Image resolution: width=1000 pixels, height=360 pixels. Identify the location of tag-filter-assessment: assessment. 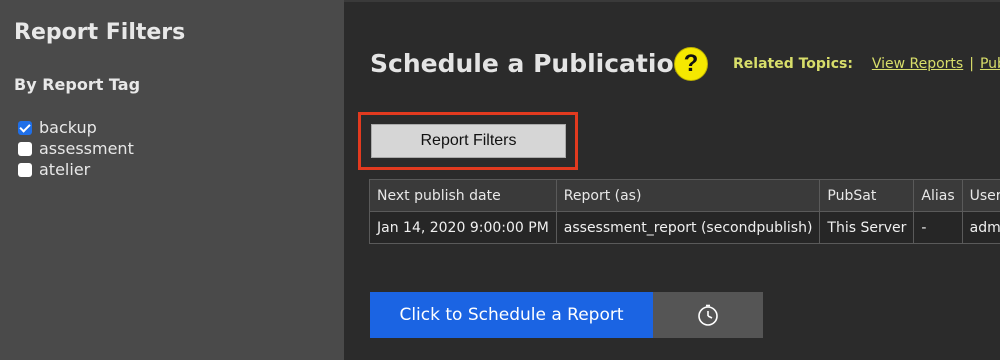
(76, 148).